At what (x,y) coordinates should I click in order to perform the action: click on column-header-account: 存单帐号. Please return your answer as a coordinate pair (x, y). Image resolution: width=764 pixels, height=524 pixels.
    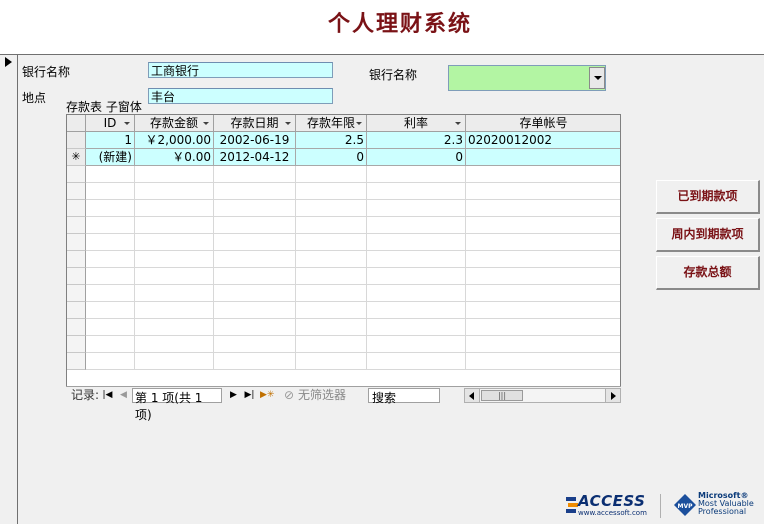
    Looking at the image, I should click on (543, 123).